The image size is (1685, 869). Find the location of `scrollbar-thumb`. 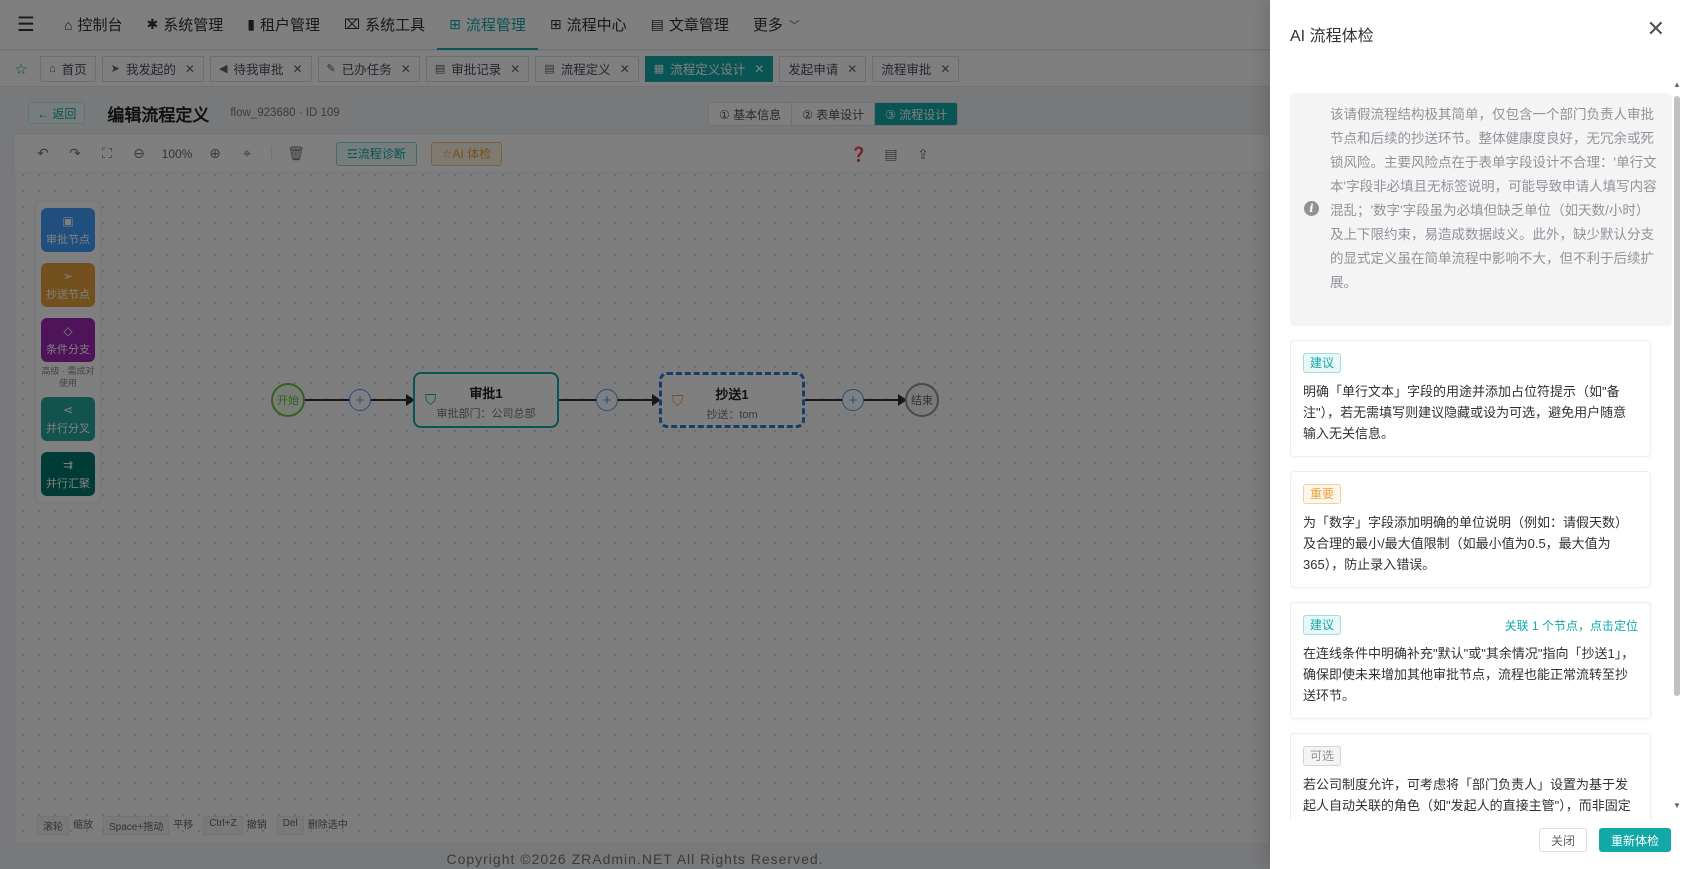

scrollbar-thumb is located at coordinates (1677, 396).